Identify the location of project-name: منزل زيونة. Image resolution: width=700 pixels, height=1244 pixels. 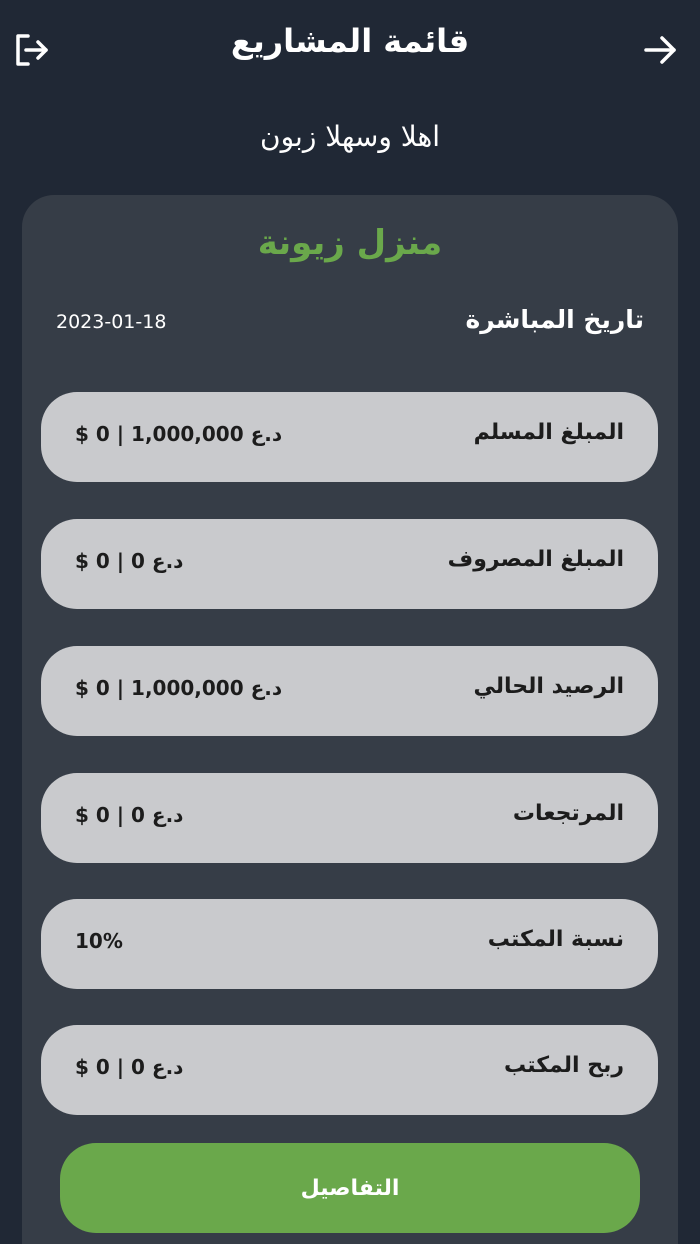
(350, 243).